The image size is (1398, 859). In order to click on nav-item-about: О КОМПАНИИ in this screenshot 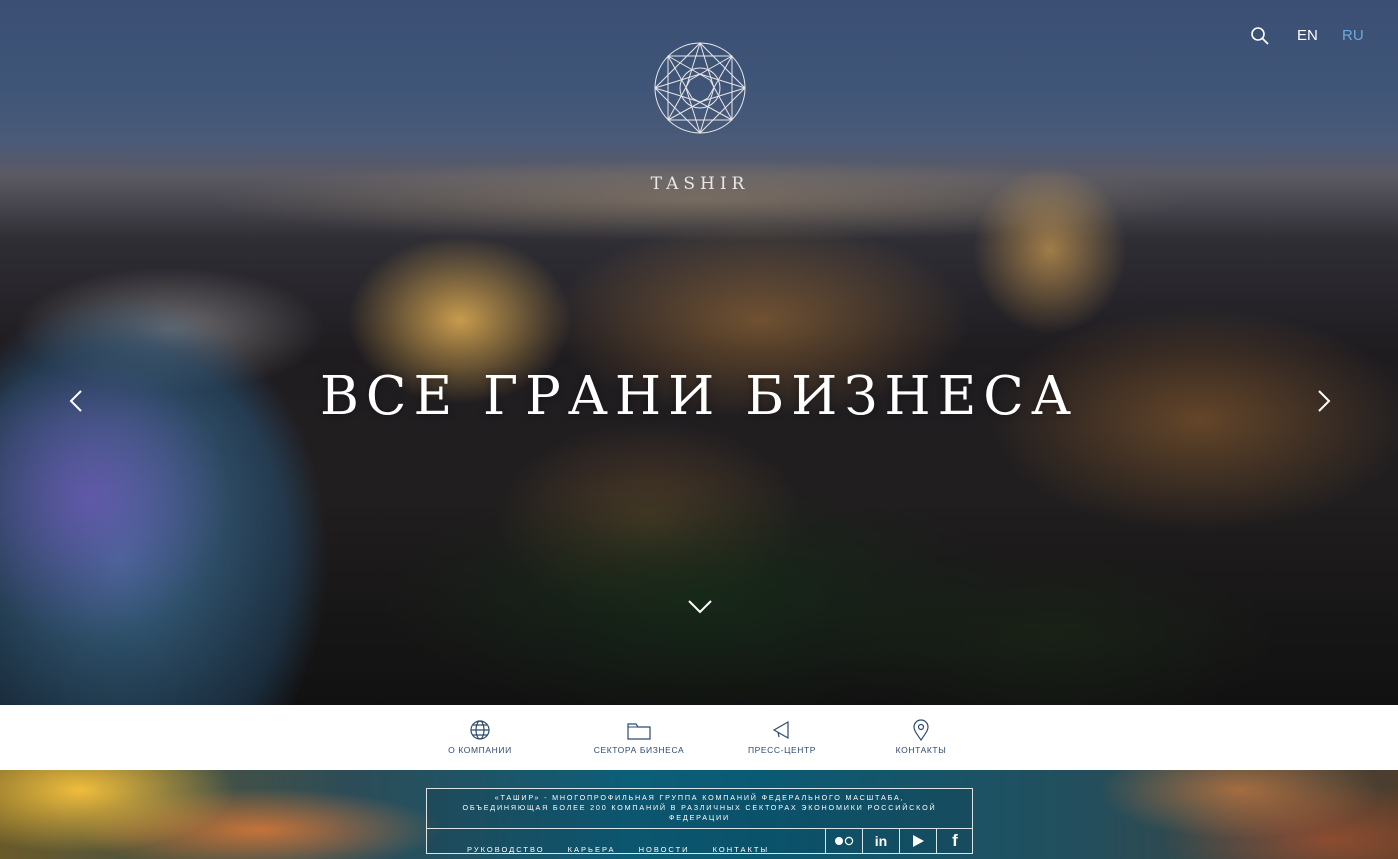, I will do `click(480, 737)`.